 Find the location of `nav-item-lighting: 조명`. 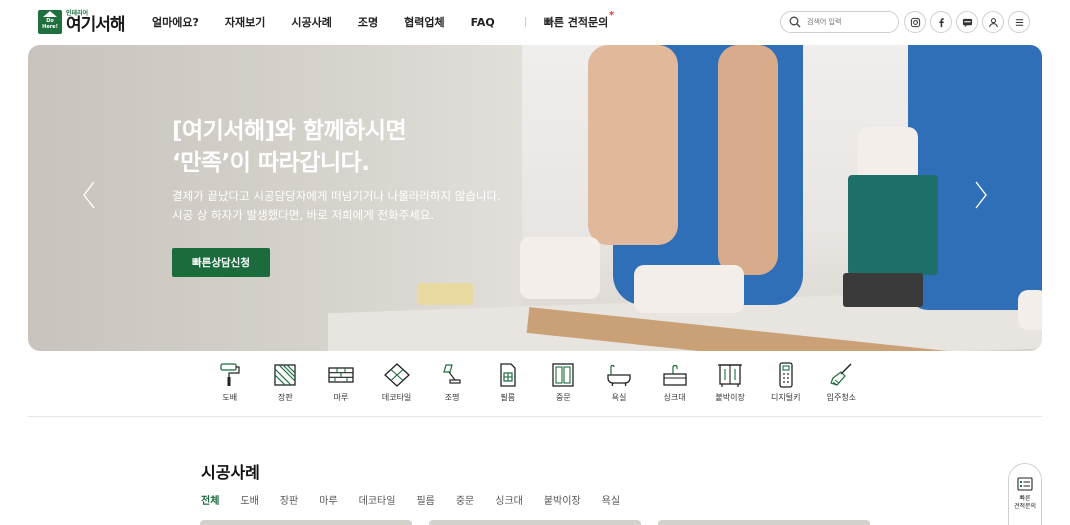

nav-item-lighting: 조명 is located at coordinates (368, 22).